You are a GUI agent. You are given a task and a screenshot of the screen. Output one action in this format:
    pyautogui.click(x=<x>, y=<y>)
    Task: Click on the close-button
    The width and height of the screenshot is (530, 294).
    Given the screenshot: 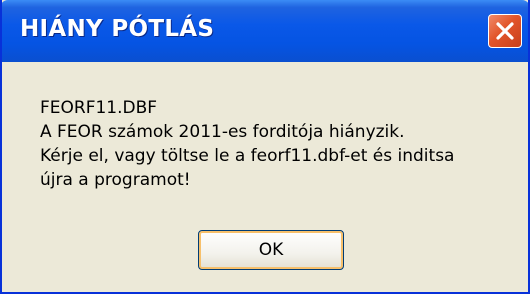 What is the action you would take?
    pyautogui.click(x=505, y=31)
    